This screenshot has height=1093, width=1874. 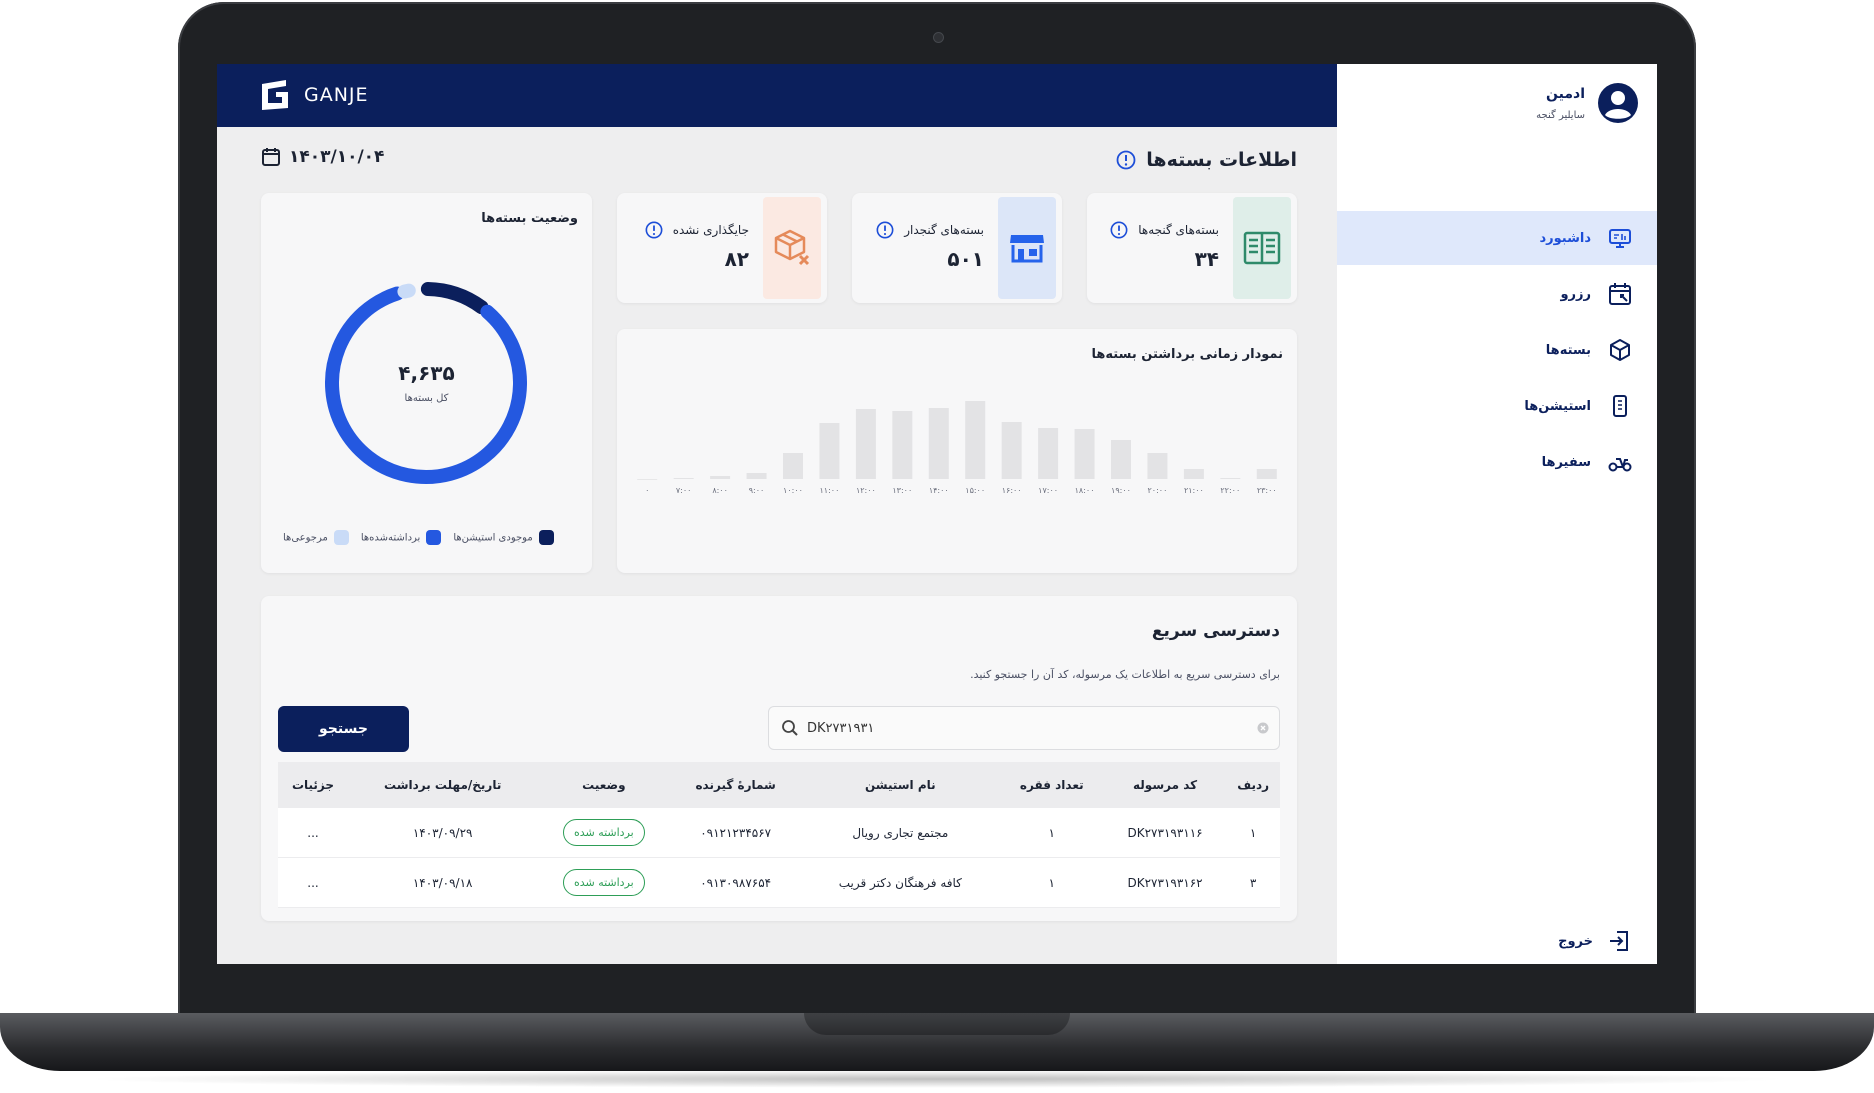 I want to click on x-tick-label: ۲۳:۰۰, so click(x=1267, y=490).